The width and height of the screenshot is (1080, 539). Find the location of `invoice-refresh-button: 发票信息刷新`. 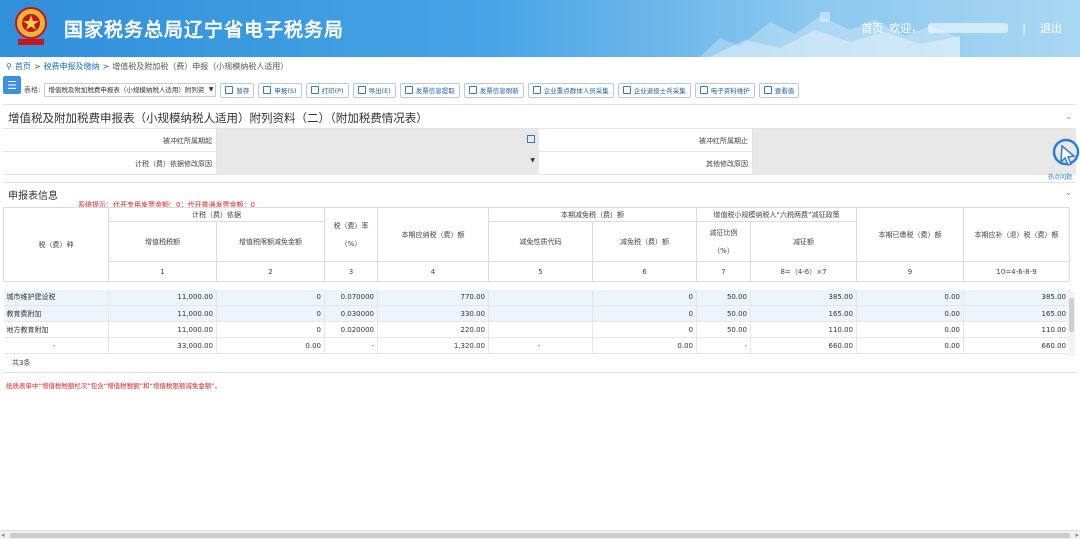

invoice-refresh-button: 发票信息刷新 is located at coordinates (493, 90).